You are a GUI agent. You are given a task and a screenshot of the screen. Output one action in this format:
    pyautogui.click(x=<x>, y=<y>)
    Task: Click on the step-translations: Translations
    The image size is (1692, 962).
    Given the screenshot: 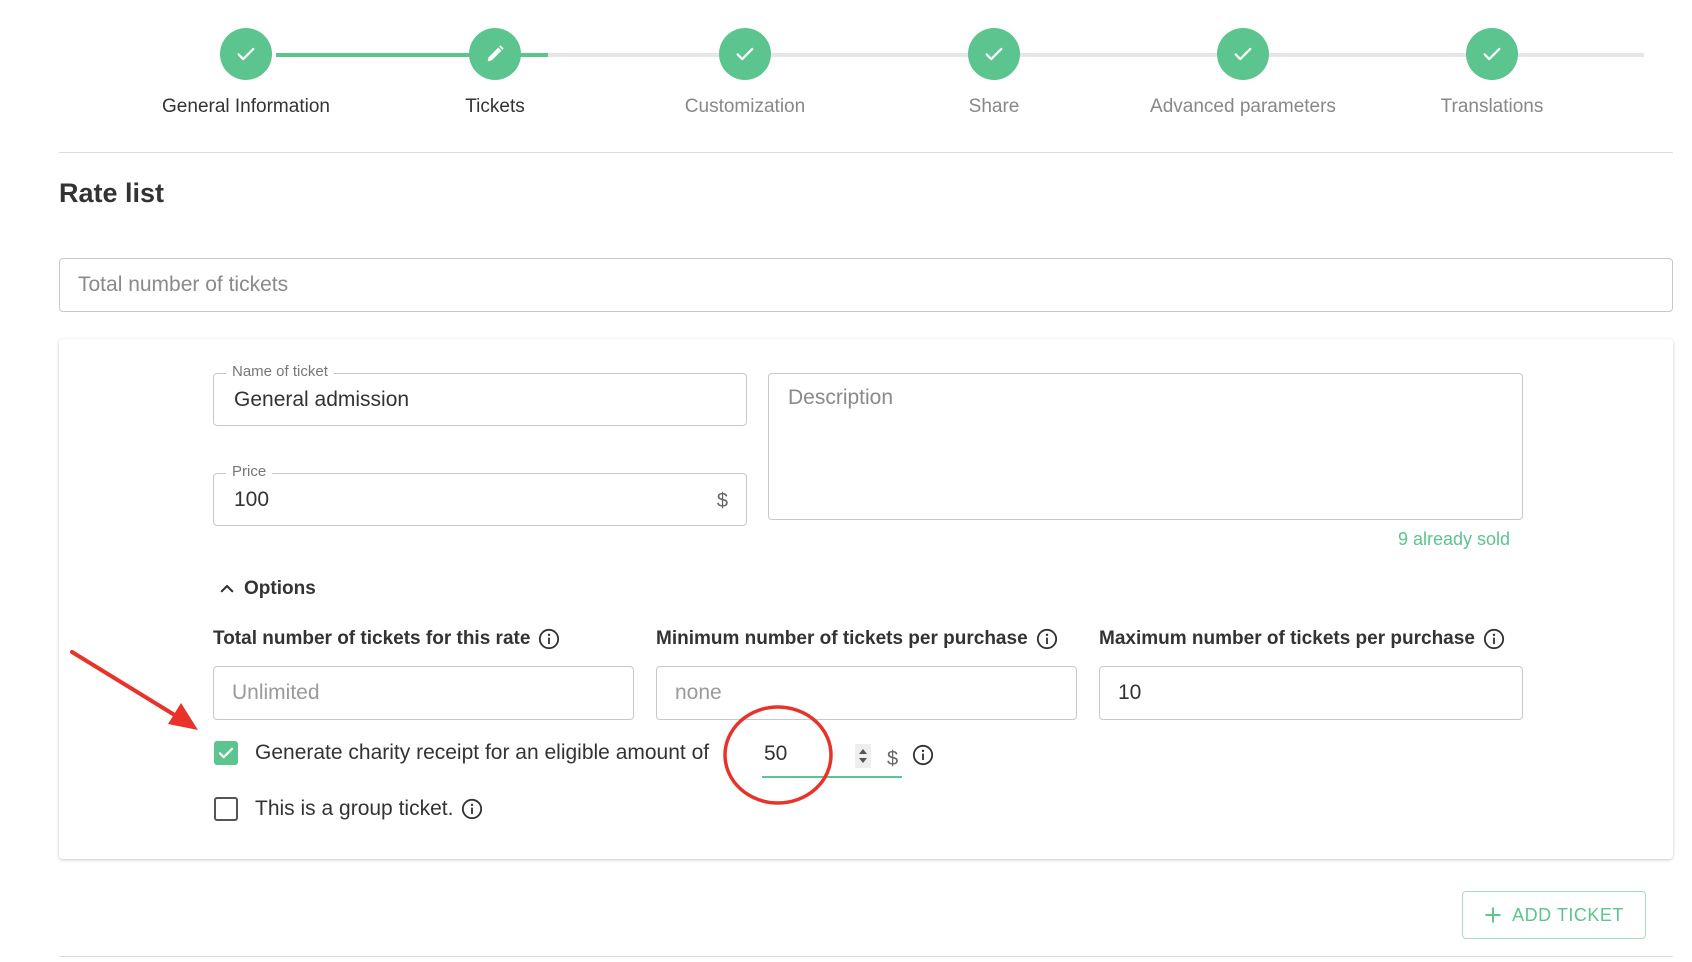 What is the action you would take?
    pyautogui.click(x=1492, y=73)
    